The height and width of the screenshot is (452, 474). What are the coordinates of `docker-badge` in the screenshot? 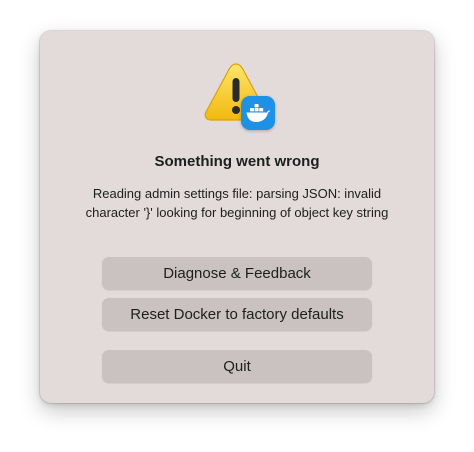 It's located at (258, 113).